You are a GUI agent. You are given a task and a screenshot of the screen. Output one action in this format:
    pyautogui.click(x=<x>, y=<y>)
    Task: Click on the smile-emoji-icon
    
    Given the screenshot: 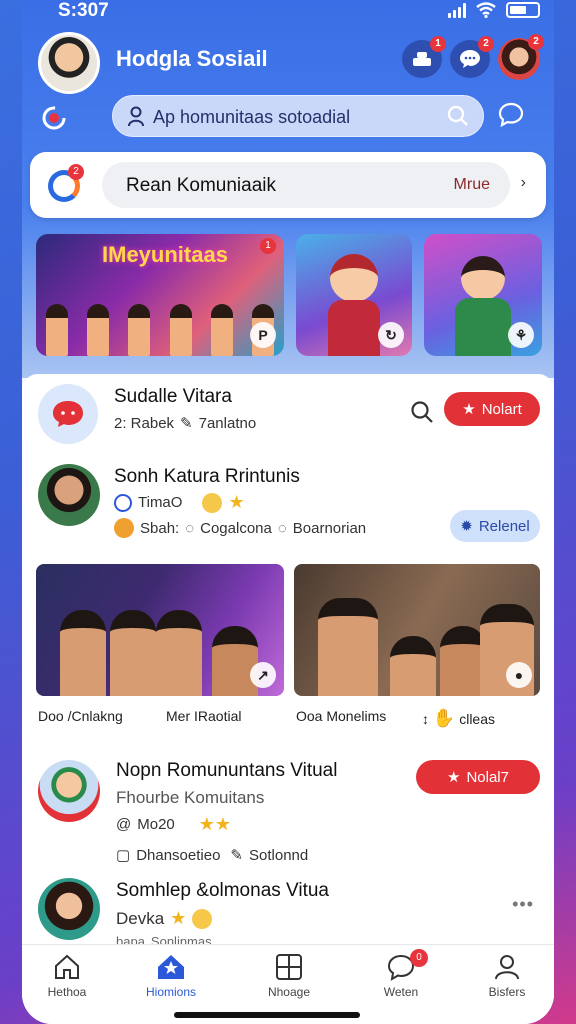 What is the action you would take?
    pyautogui.click(x=212, y=502)
    